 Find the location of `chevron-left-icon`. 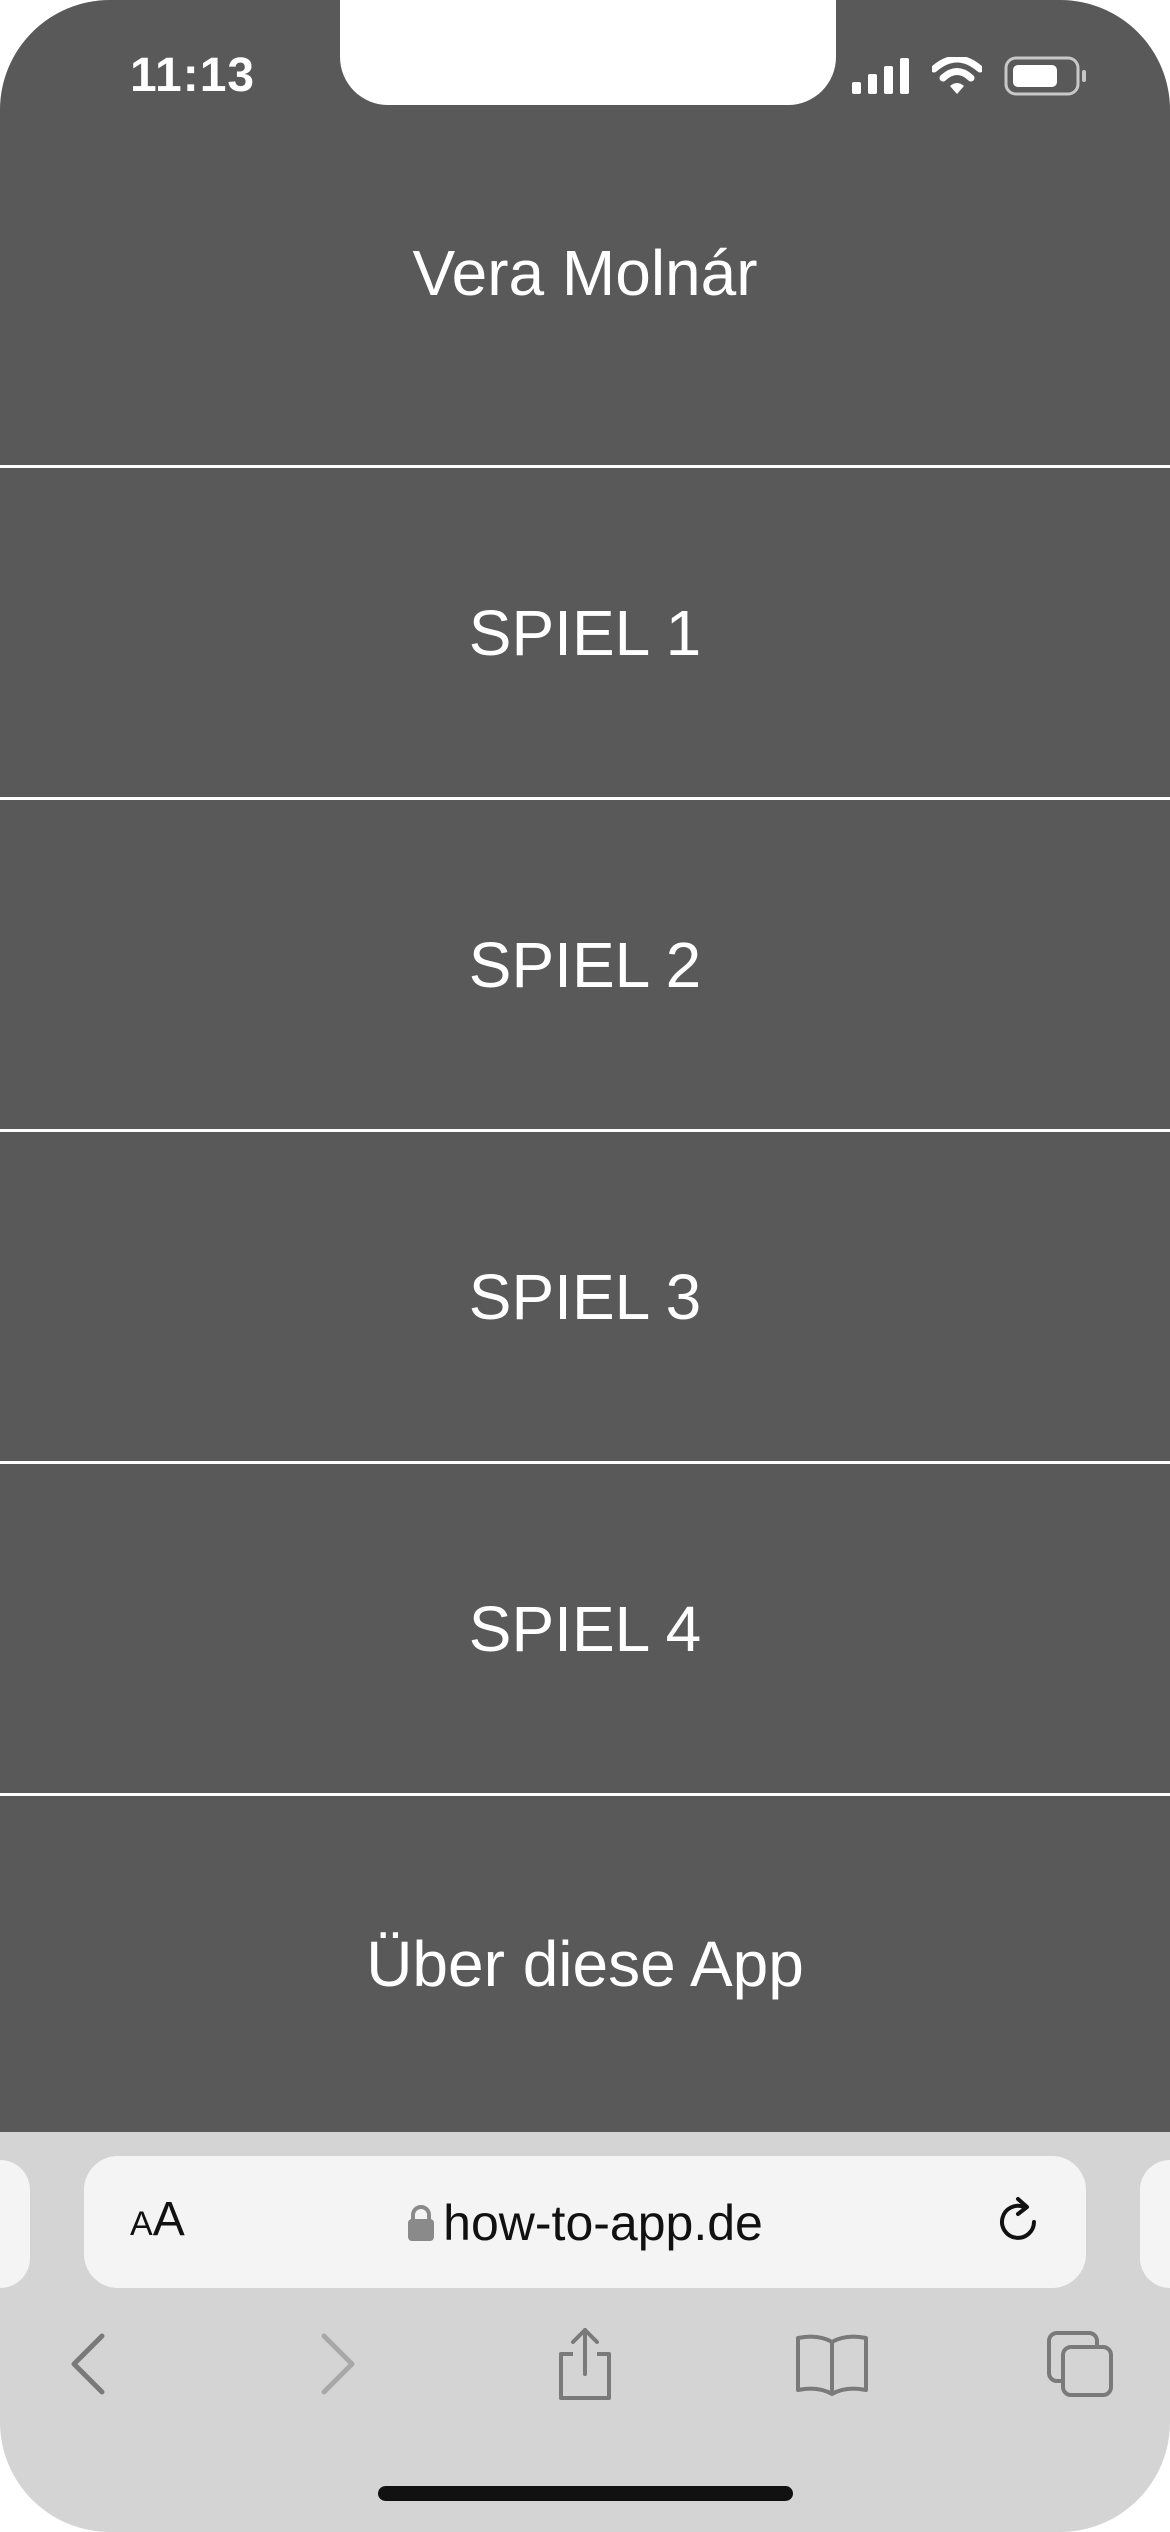

chevron-left-icon is located at coordinates (88, 2364).